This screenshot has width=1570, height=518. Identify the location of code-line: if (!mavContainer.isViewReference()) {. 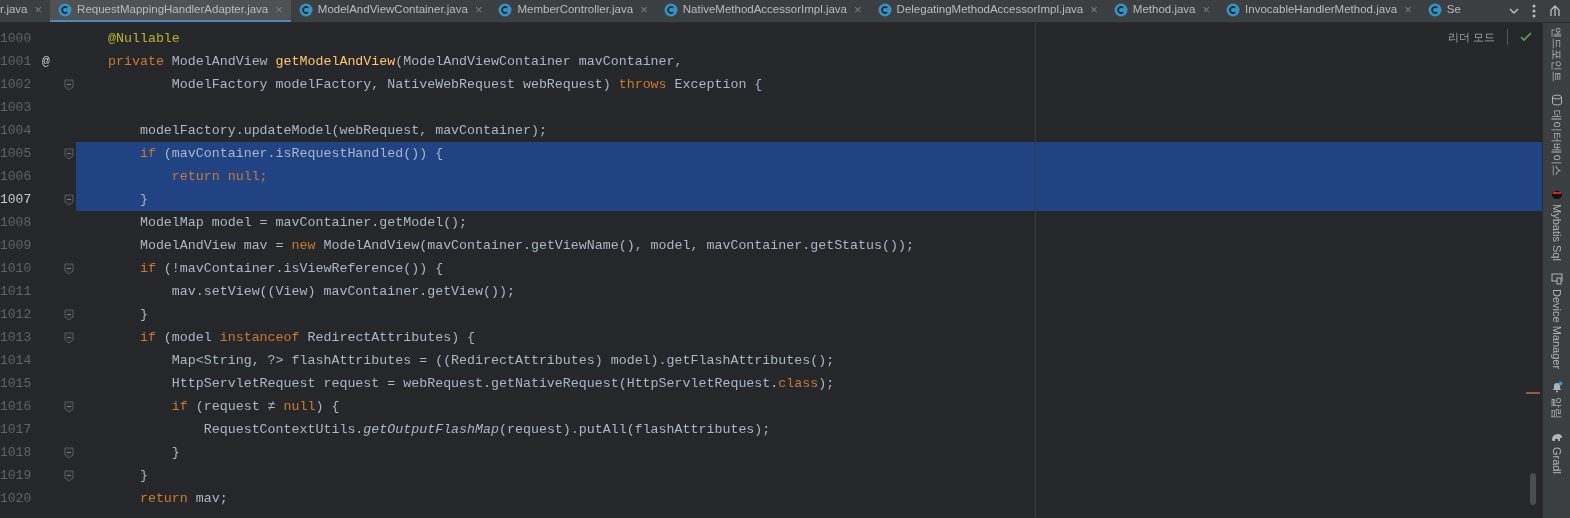
(291, 268).